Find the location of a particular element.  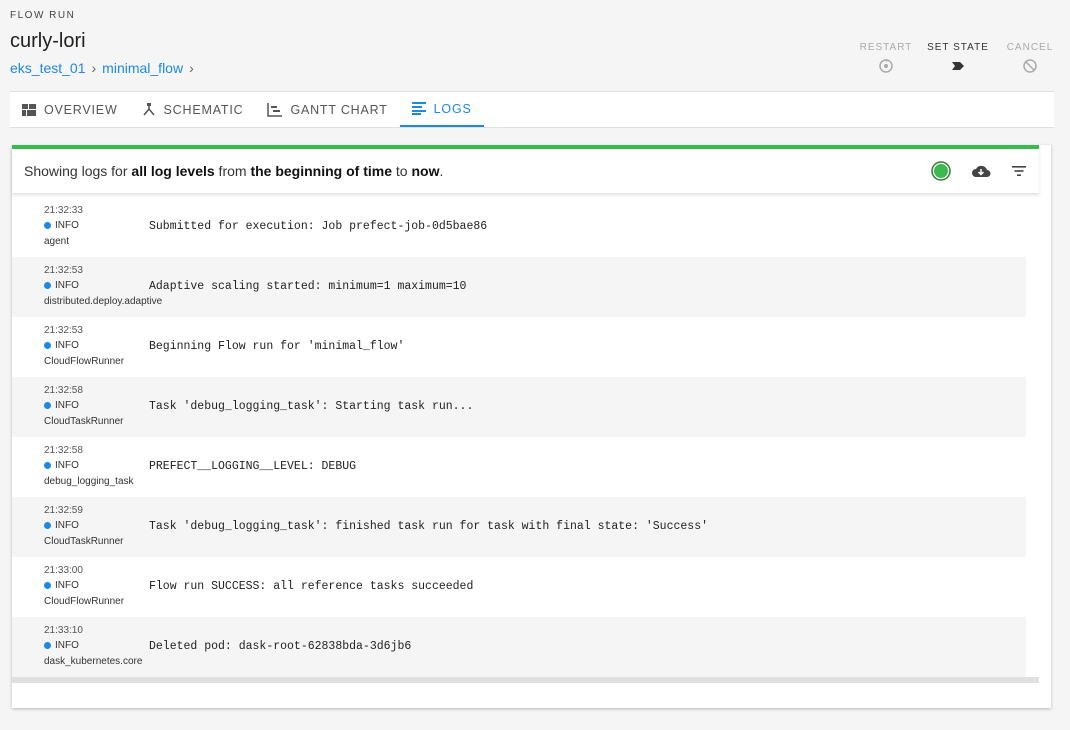

download-logs-icon is located at coordinates (981, 171).